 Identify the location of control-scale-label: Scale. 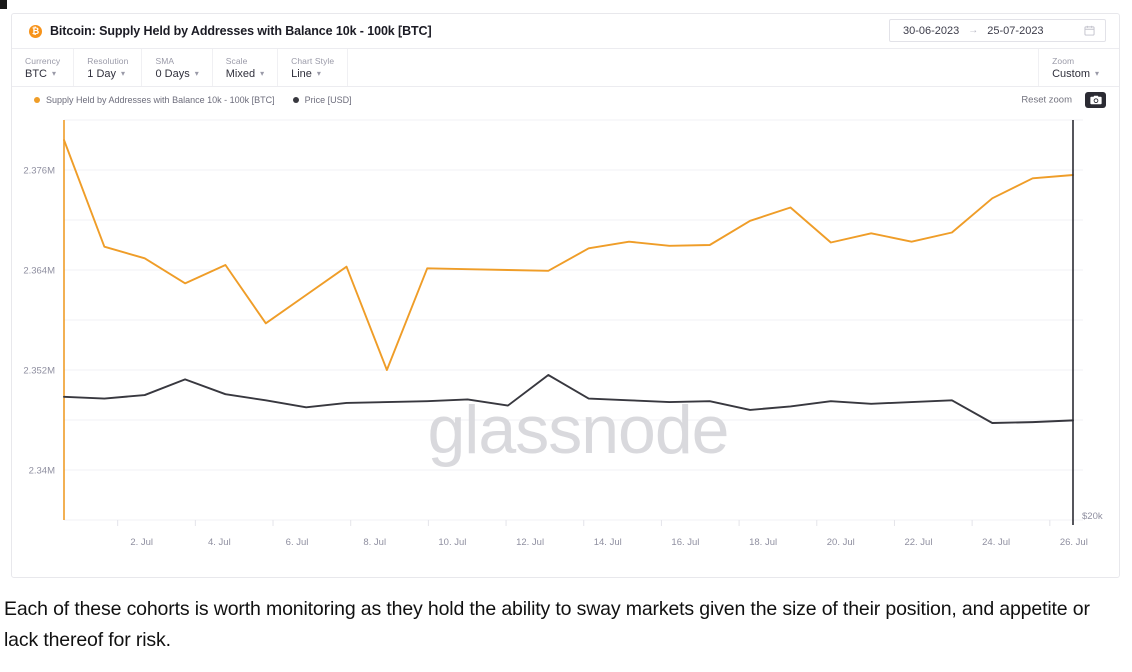
(236, 60).